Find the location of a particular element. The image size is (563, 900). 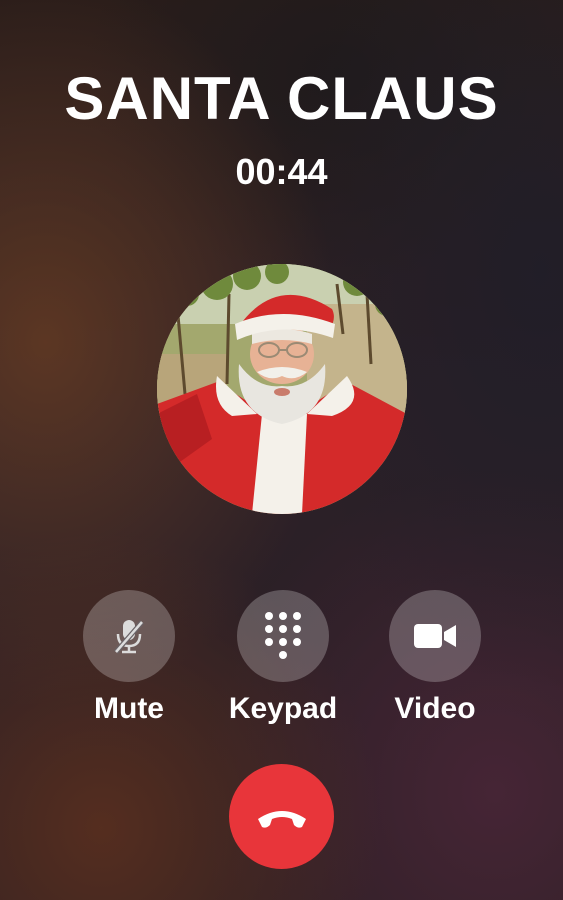

end-call-icon is located at coordinates (281, 819).